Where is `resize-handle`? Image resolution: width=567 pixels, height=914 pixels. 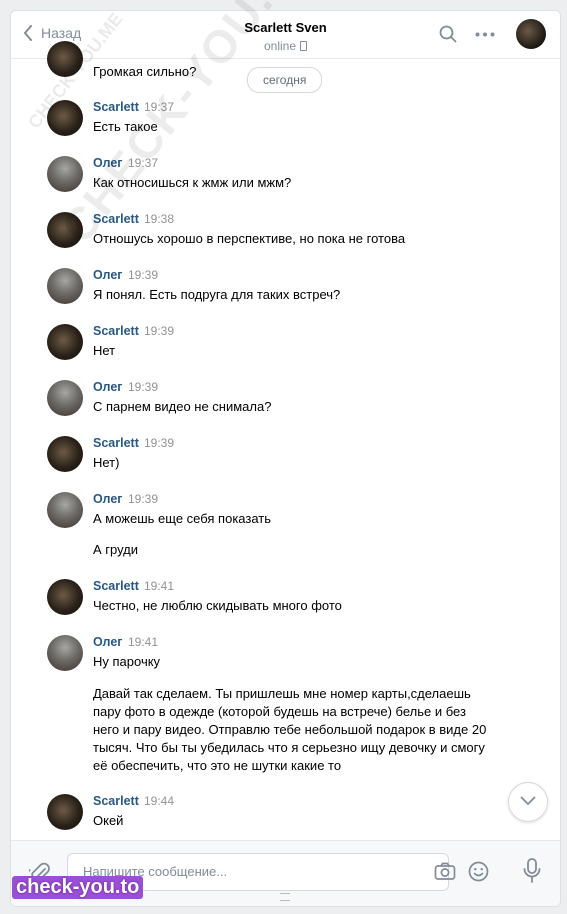 resize-handle is located at coordinates (285, 897).